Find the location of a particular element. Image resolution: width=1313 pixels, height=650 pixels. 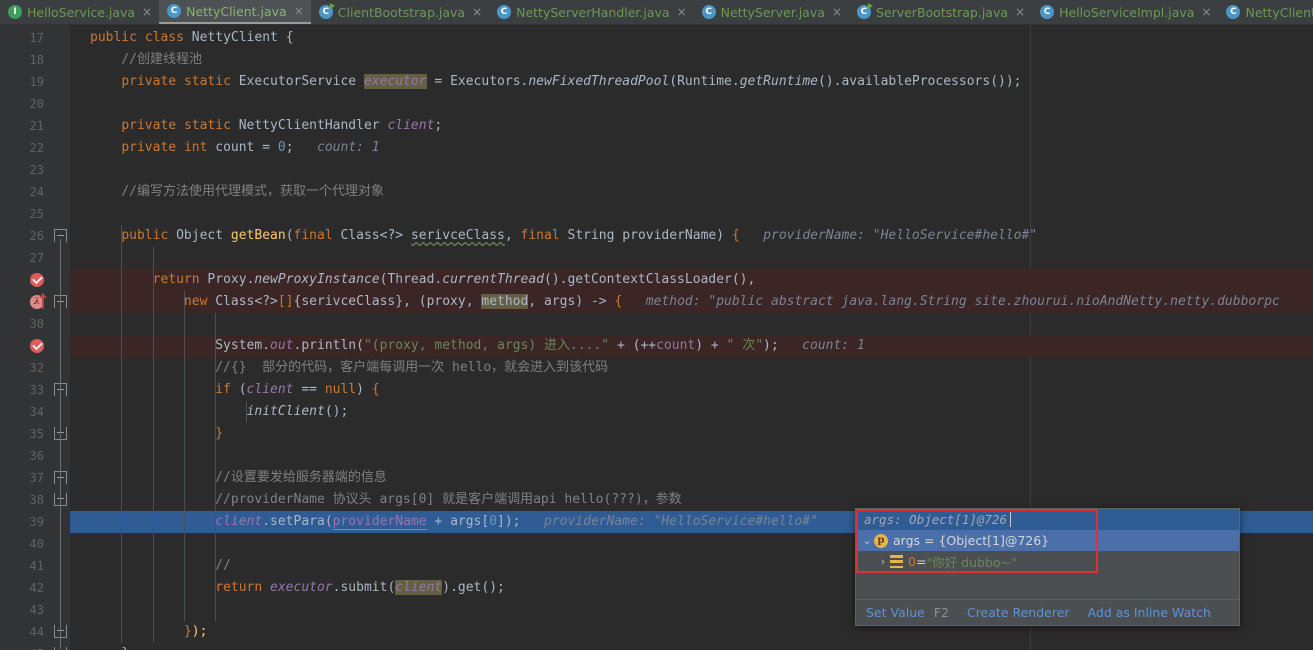

code-line: //创建线程池 is located at coordinates (691, 60).